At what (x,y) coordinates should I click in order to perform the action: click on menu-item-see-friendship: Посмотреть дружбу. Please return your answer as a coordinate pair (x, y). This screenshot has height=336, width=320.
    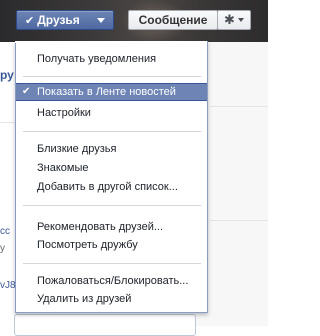
    Looking at the image, I should click on (111, 245).